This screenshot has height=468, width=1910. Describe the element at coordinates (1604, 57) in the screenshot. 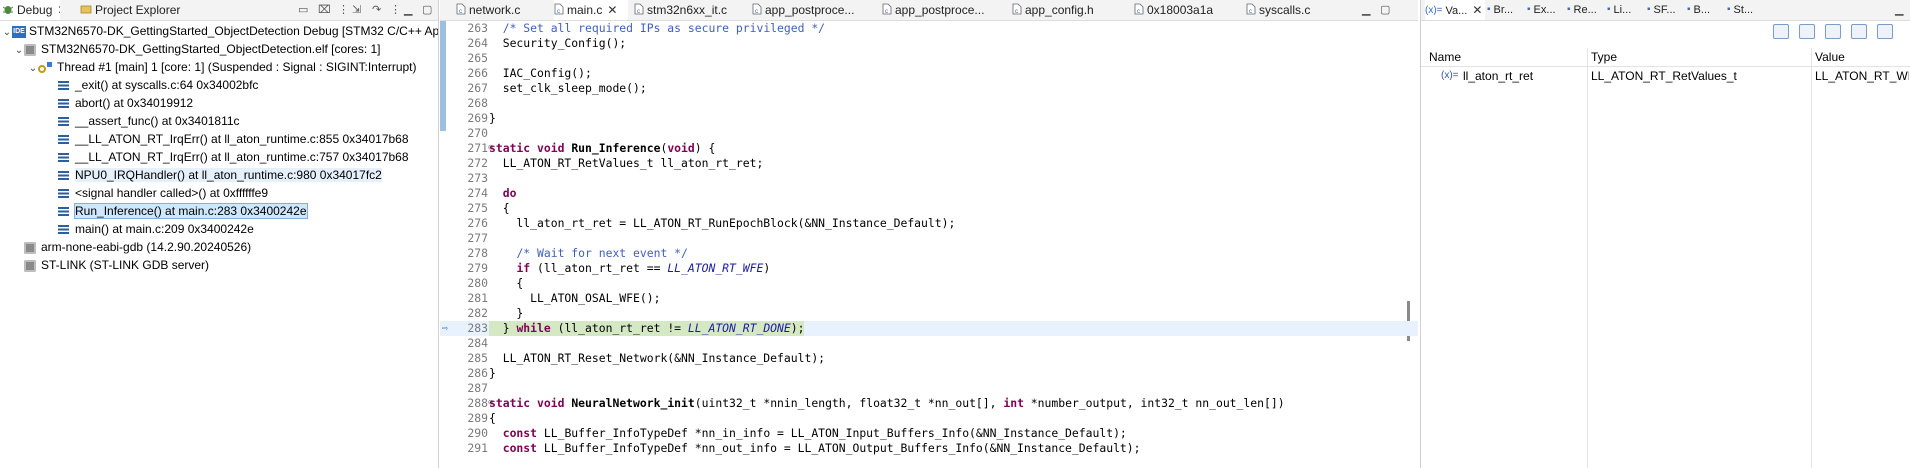

I see `column-type: Type` at that location.